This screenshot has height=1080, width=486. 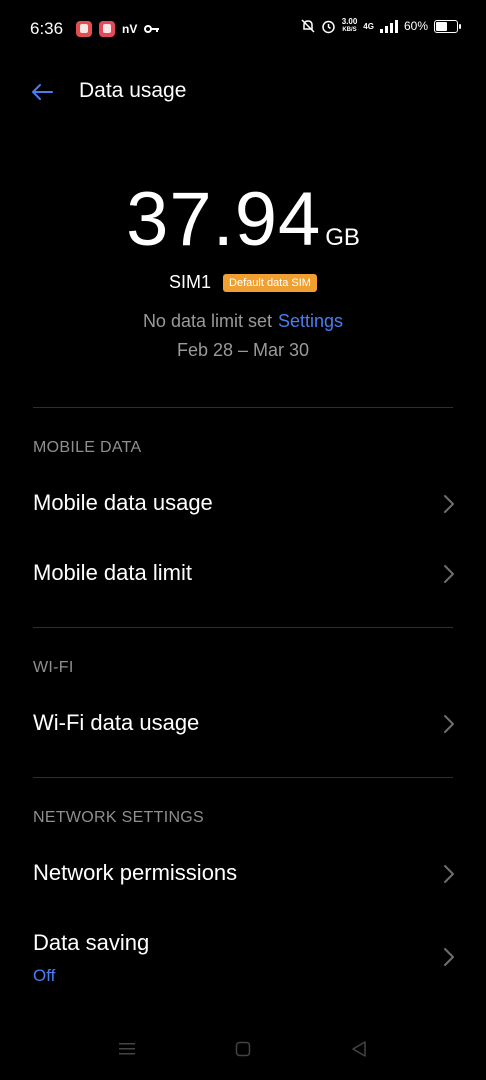 I want to click on status-time: 6:36, so click(x=47, y=28).